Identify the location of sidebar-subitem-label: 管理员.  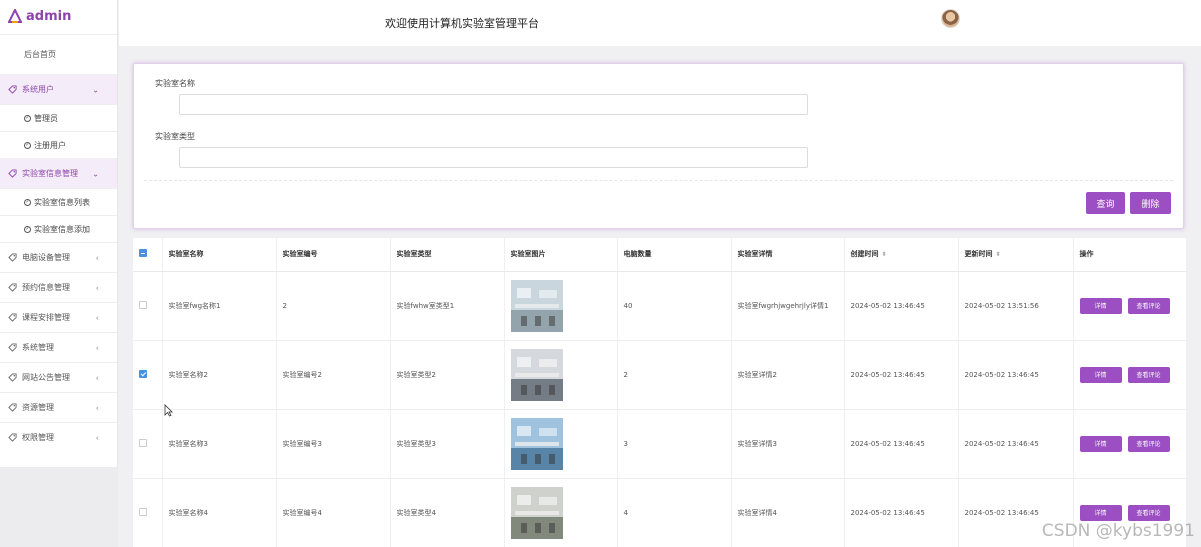
(46, 118).